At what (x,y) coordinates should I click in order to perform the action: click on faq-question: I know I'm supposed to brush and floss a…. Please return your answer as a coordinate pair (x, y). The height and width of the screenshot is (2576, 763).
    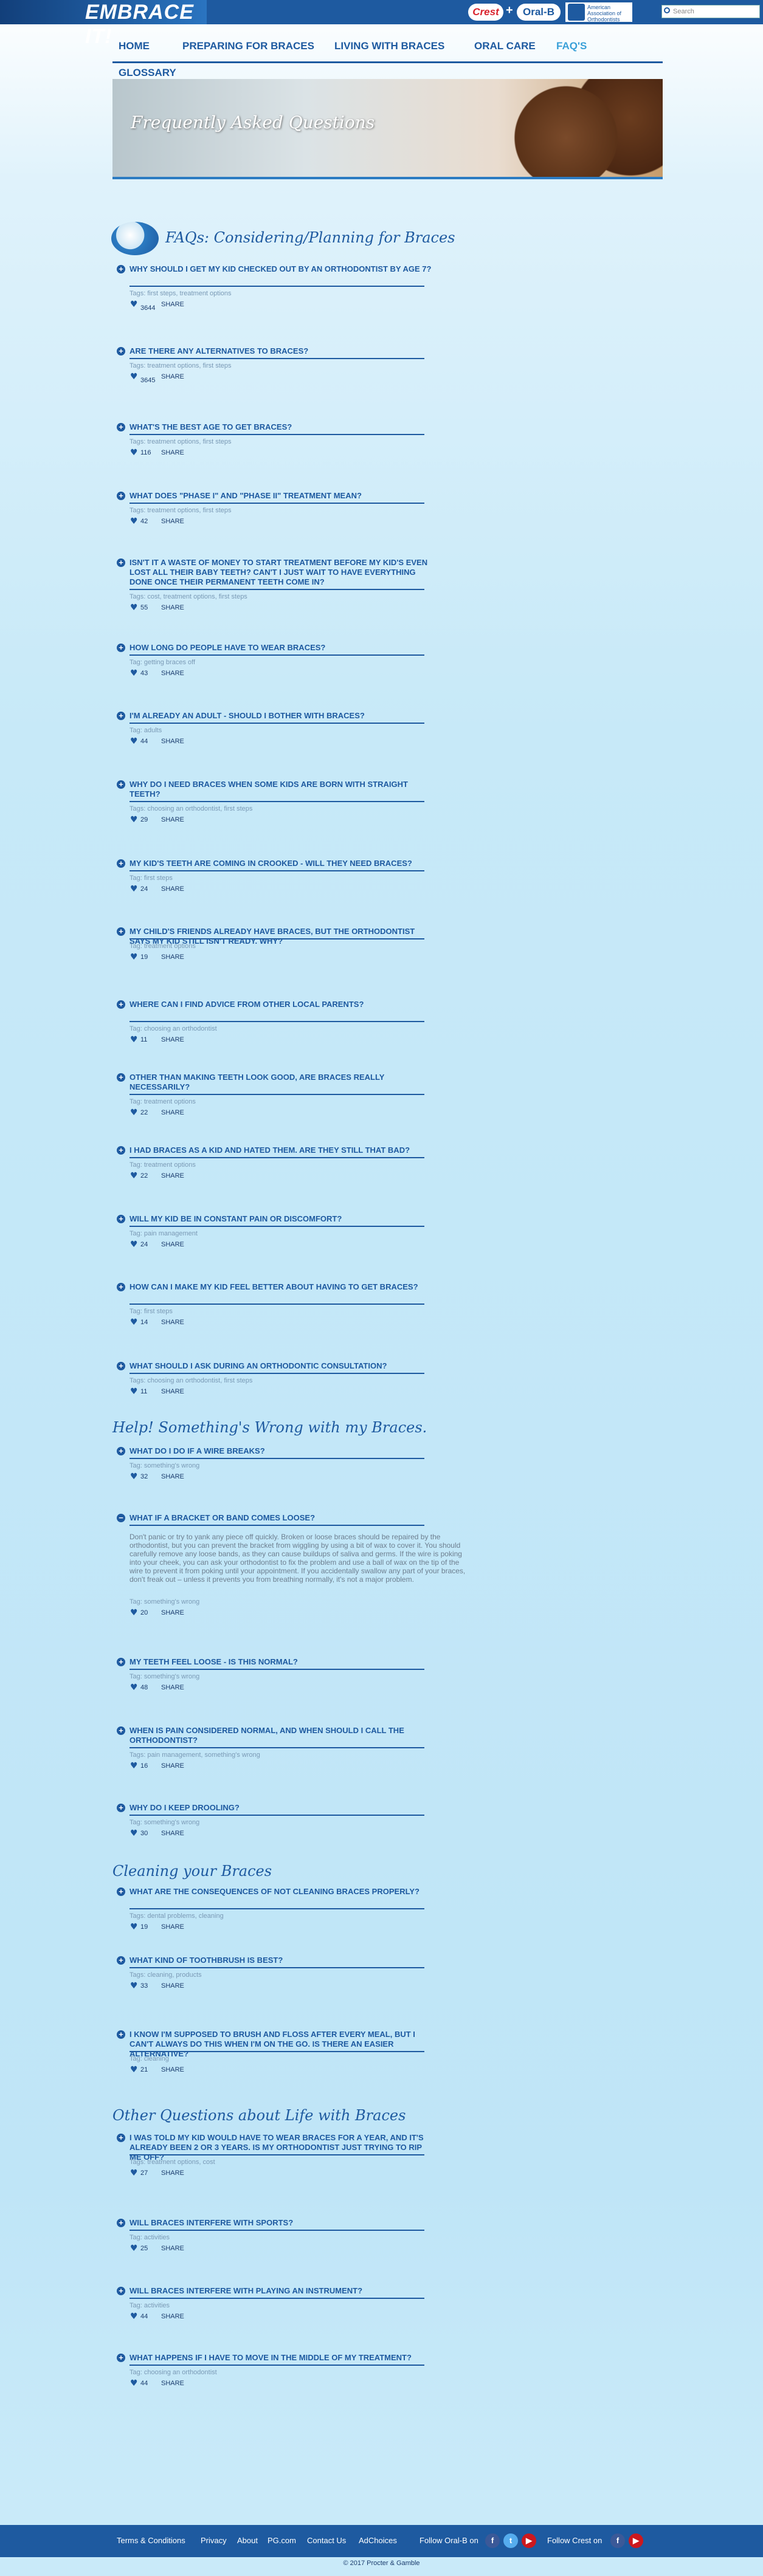
    Looking at the image, I should click on (281, 2044).